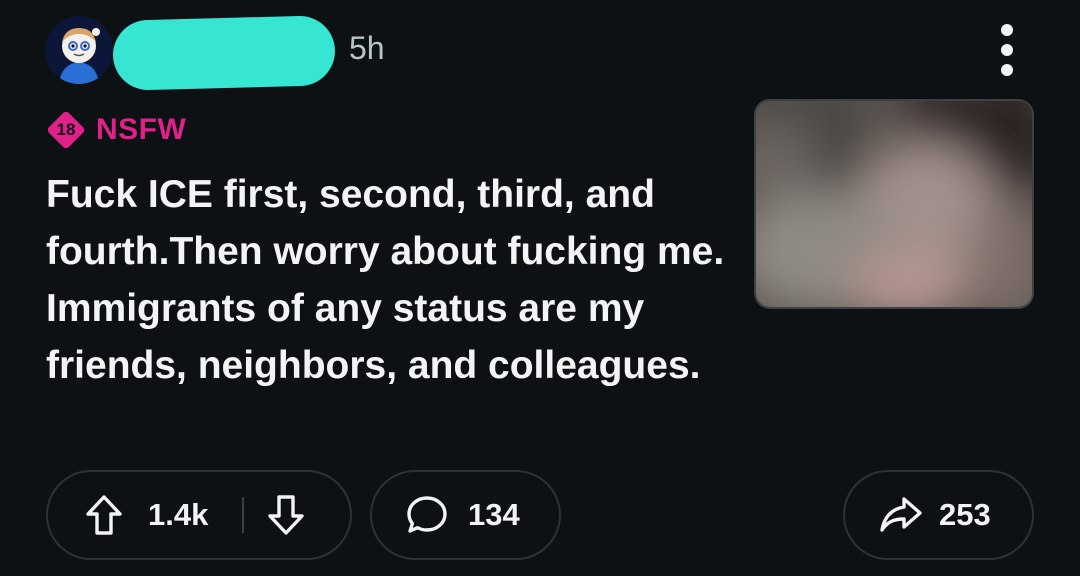 This screenshot has width=1080, height=576. Describe the element at coordinates (141, 129) in the screenshot. I see `nsfw-label: NSFW` at that location.